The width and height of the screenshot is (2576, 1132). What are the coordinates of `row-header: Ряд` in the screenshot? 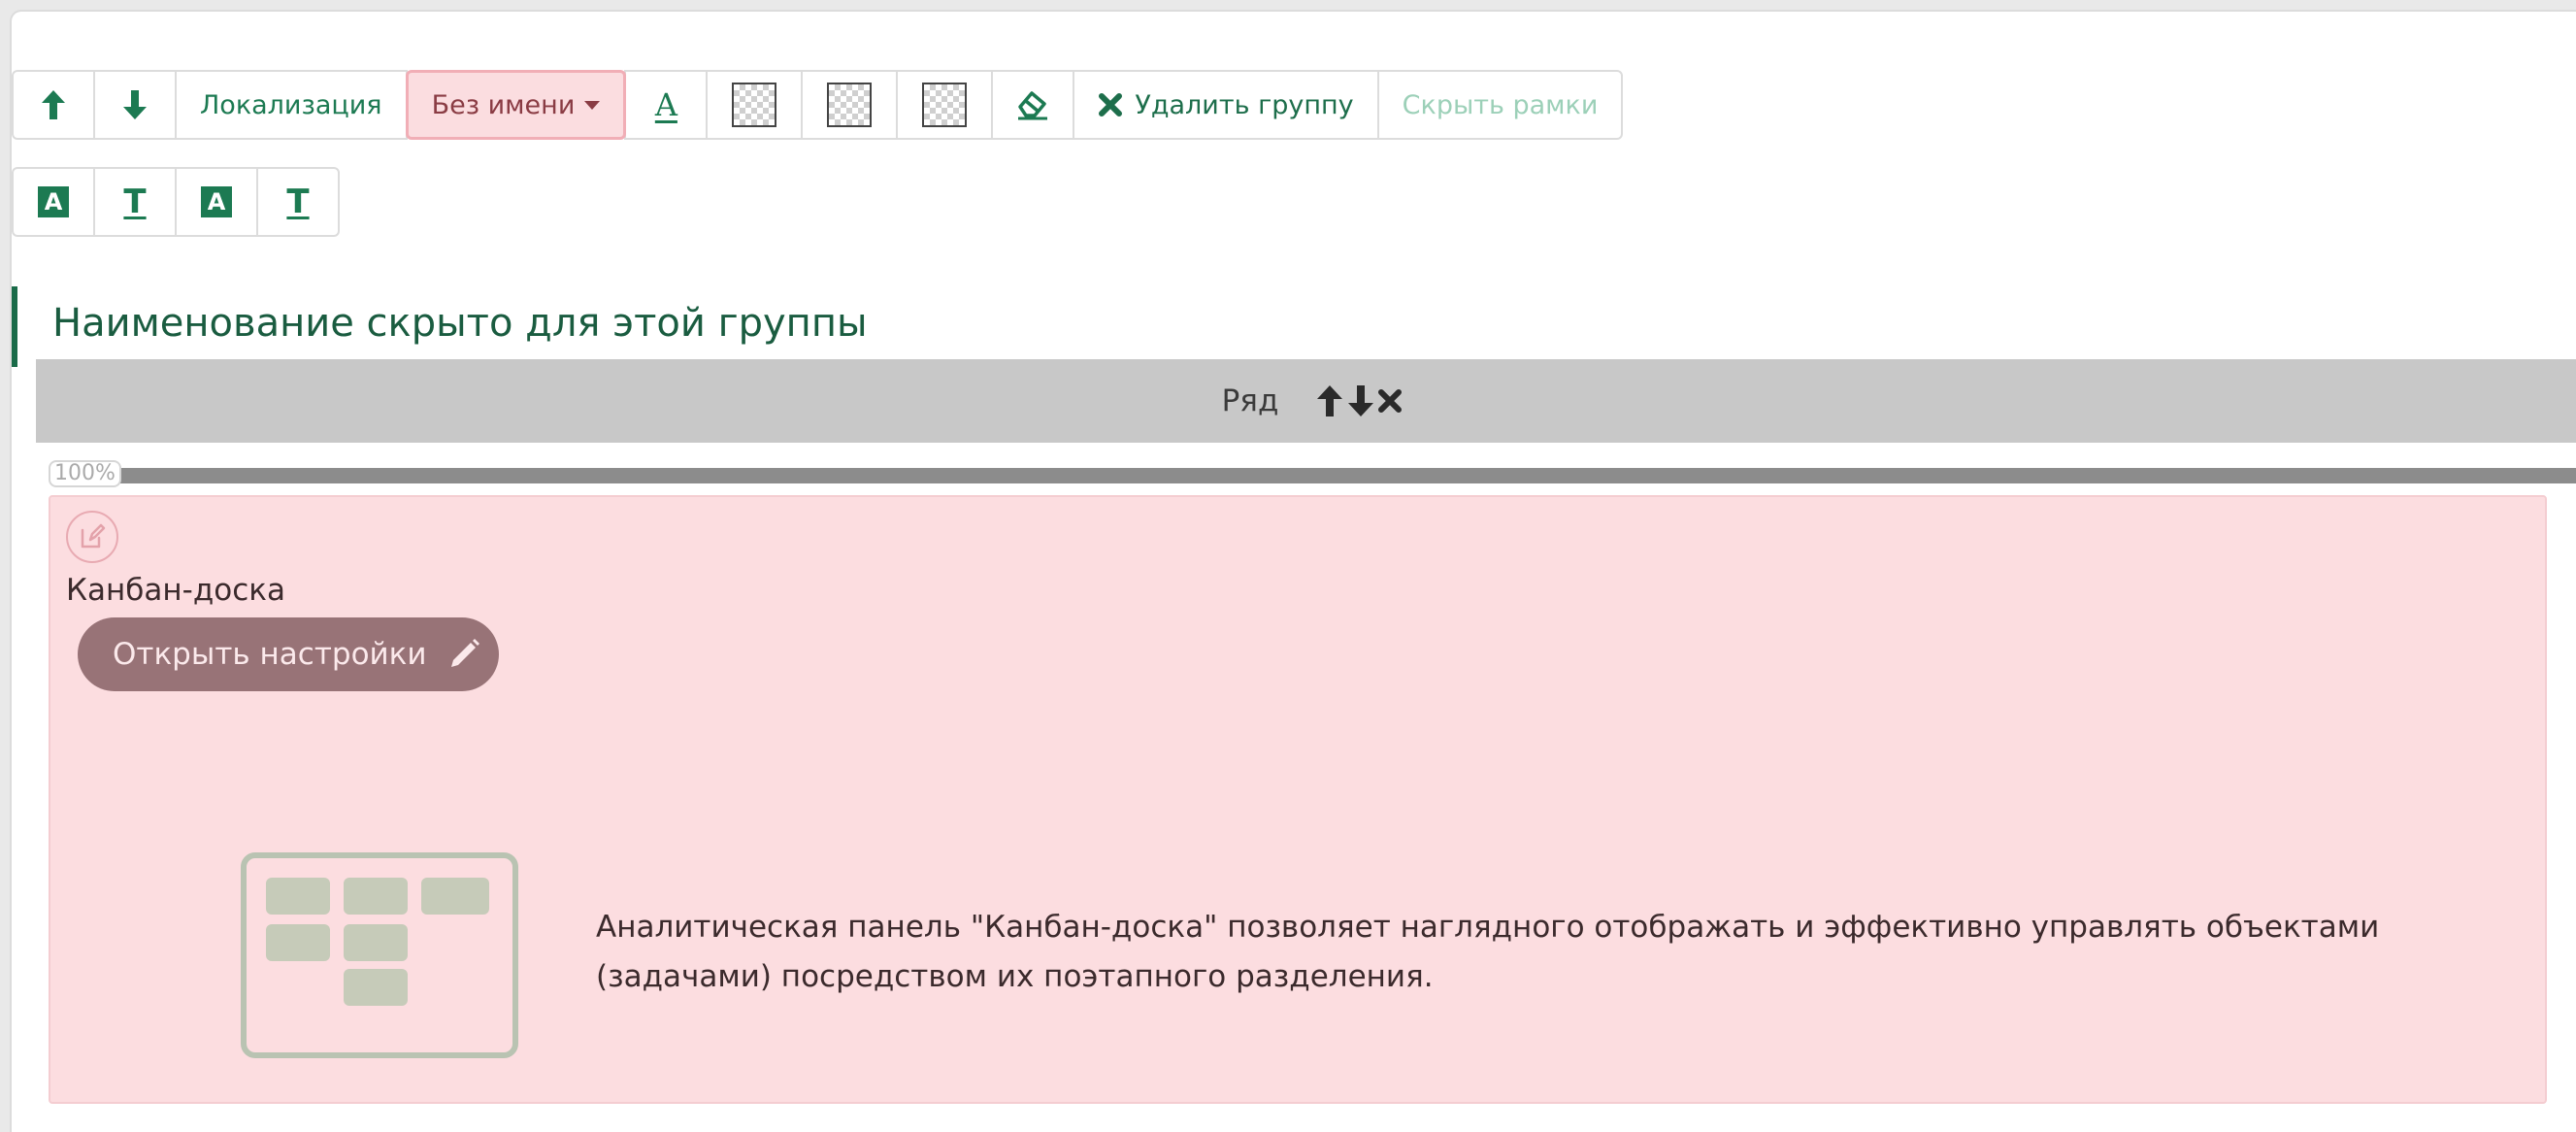 It's located at (1306, 401).